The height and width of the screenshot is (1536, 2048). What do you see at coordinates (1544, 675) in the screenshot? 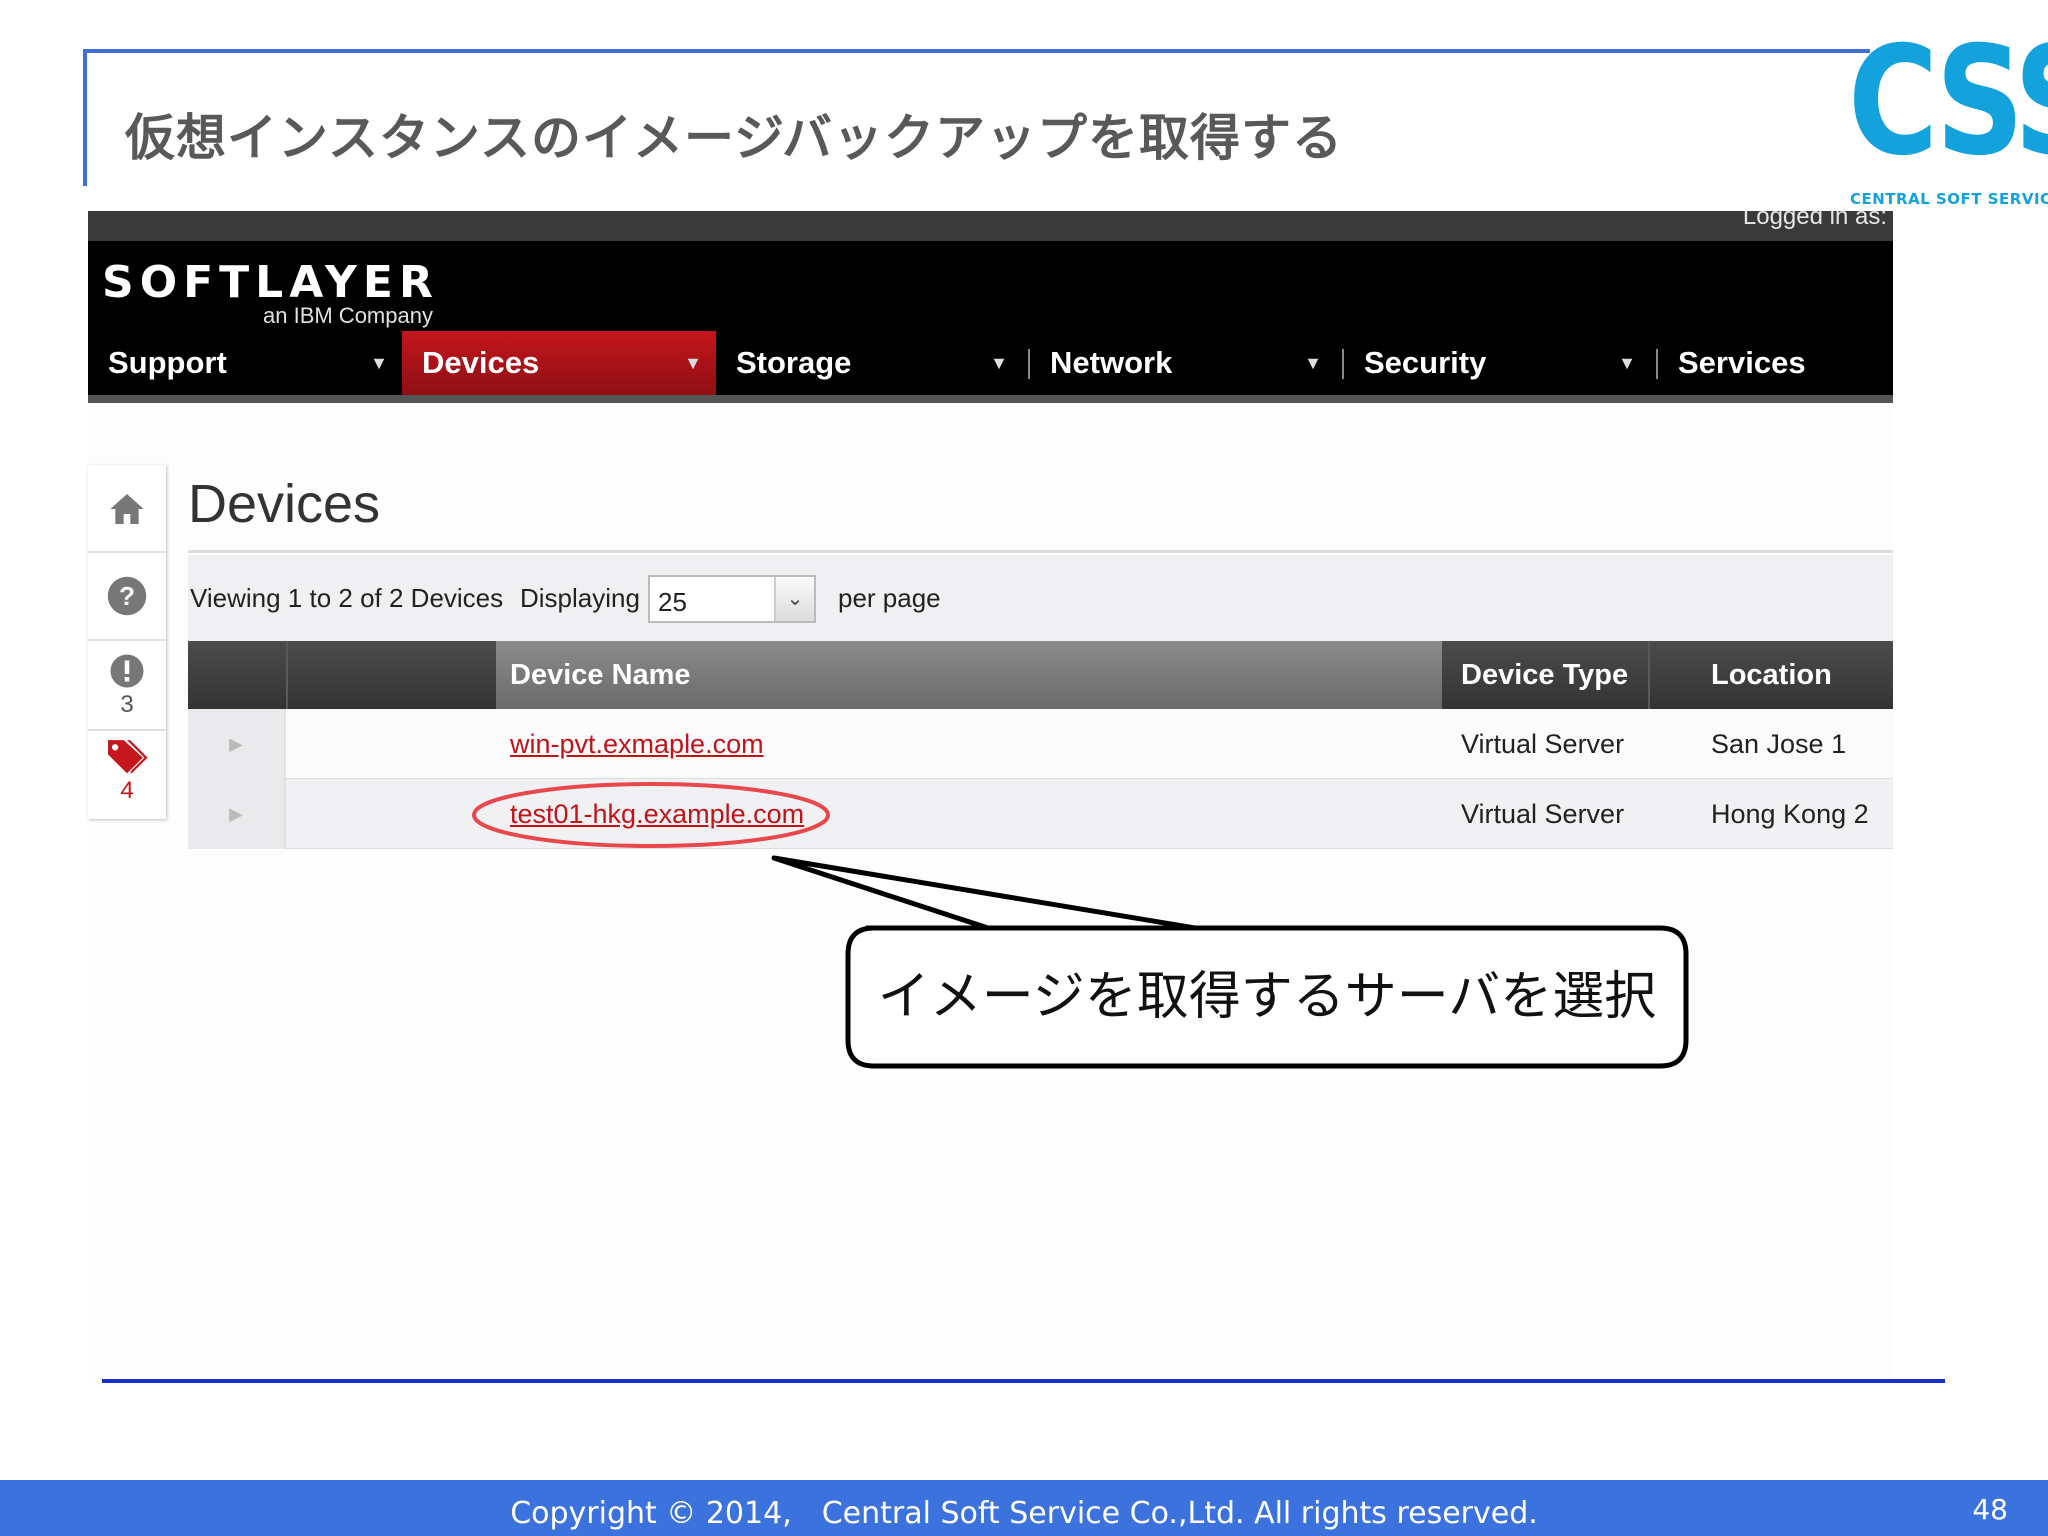
I see `header-device-type: Device Type` at bounding box center [1544, 675].